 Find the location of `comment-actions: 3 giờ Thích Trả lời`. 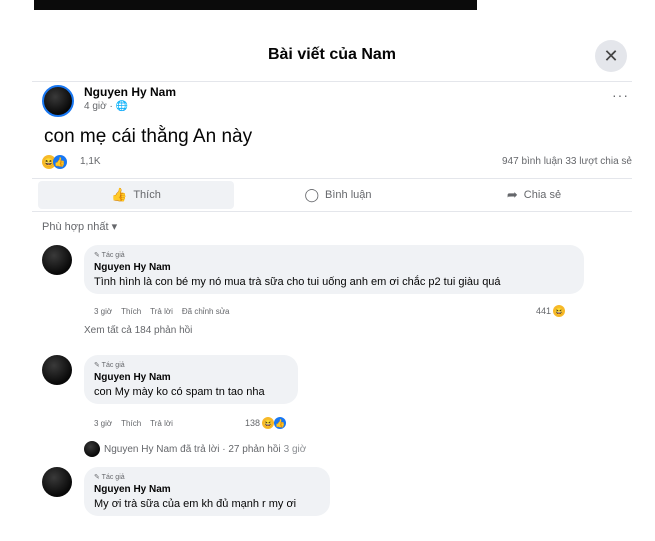

comment-actions: 3 giờ Thích Trả lời is located at coordinates (133, 423).